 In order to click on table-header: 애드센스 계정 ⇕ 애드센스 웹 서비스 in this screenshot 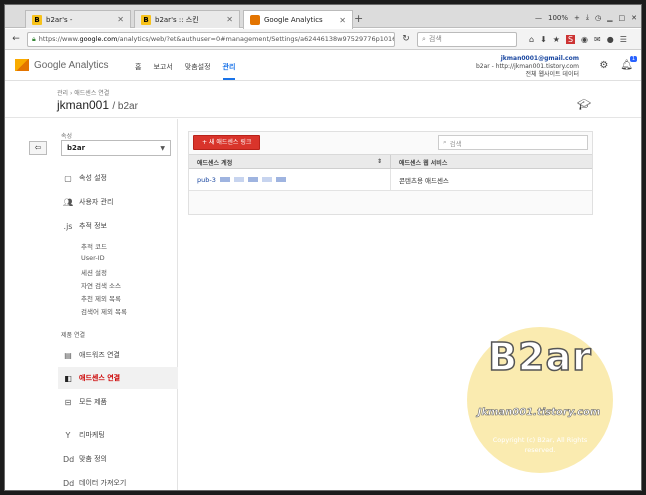, I will do `click(390, 162)`.